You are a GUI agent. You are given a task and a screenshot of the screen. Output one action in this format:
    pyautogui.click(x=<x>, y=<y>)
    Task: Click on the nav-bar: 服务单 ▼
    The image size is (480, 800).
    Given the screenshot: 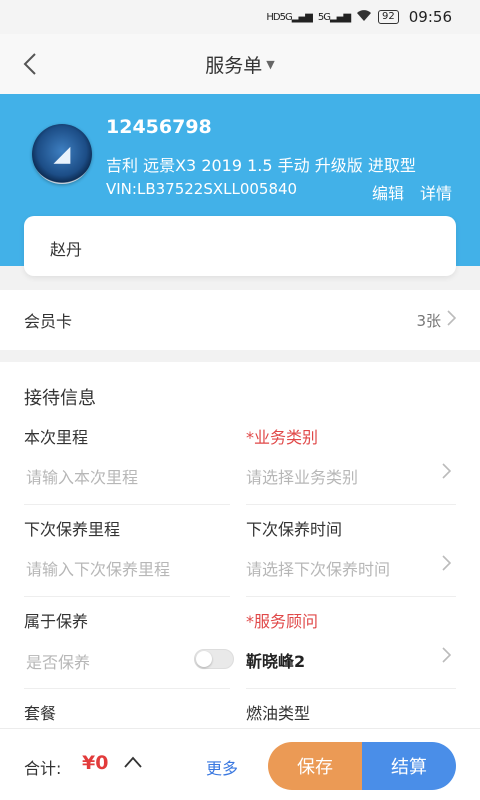 What is the action you would take?
    pyautogui.click(x=240, y=64)
    